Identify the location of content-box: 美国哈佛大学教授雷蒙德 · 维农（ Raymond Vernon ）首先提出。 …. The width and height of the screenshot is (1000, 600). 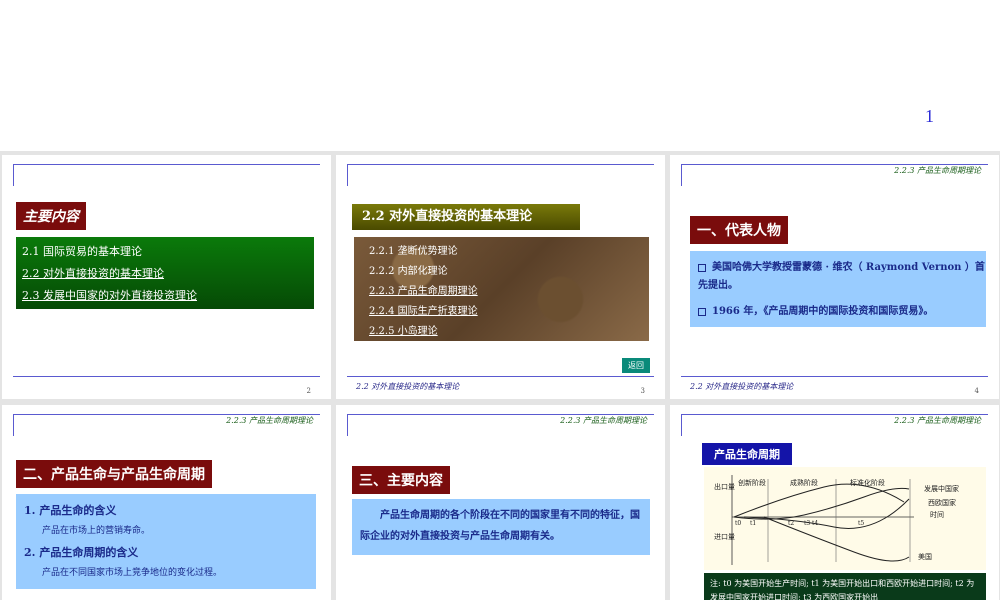
(838, 289).